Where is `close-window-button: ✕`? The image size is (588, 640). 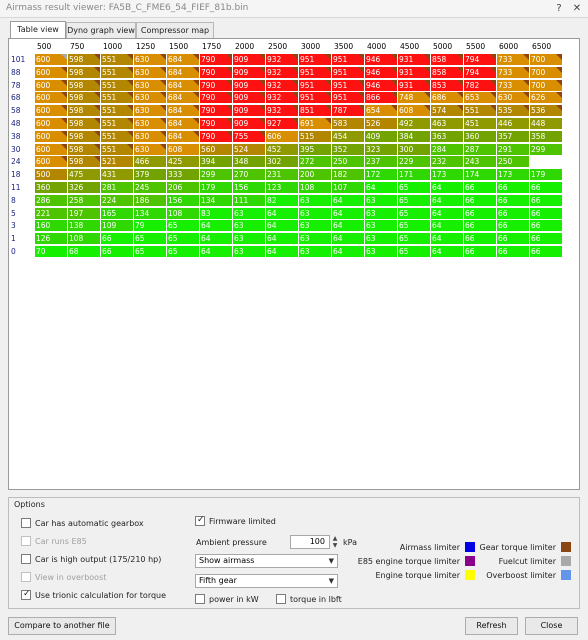 close-window-button: ✕ is located at coordinates (577, 9).